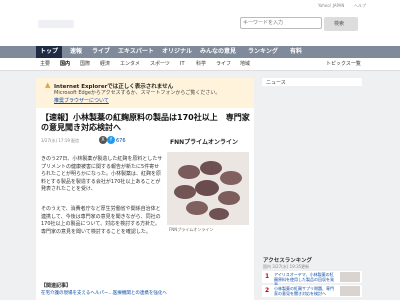 This screenshot has width=400, height=300. I want to click on ranking-number: 1, so click(267, 276).